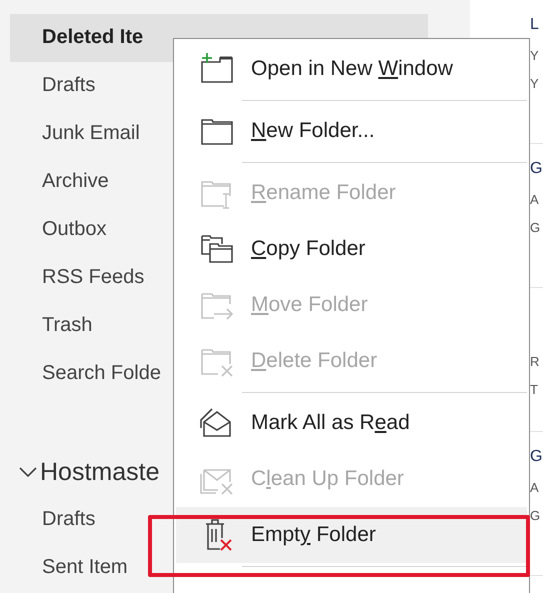 The image size is (543, 593). What do you see at coordinates (535, 362) in the screenshot?
I see `message-preview: R` at bounding box center [535, 362].